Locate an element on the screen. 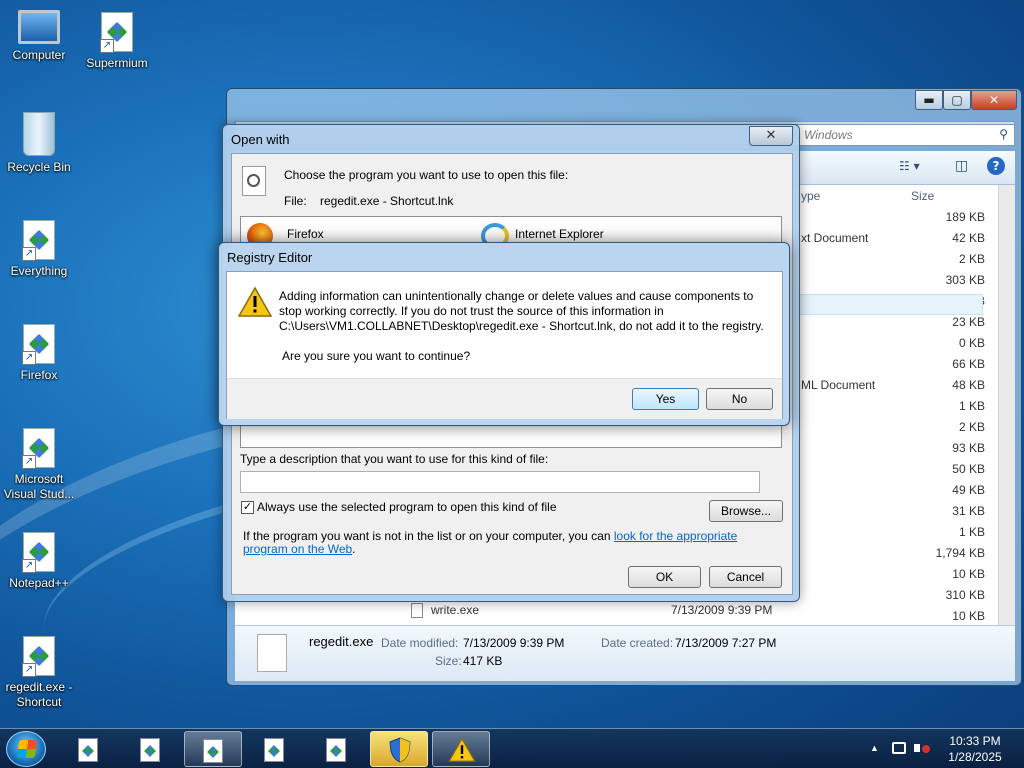  volume-muted-icon is located at coordinates (922, 748).